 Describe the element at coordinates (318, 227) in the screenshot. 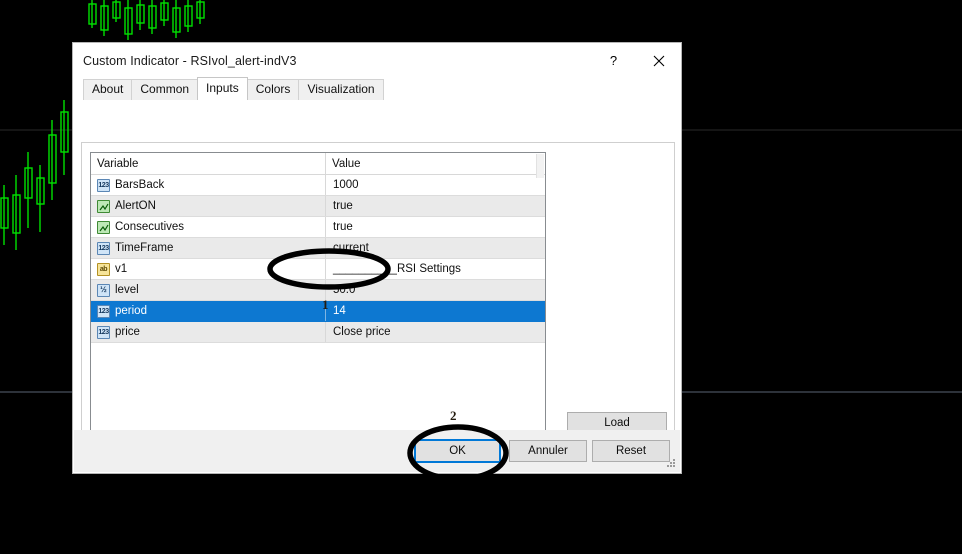

I see `table-row: Consecutives true` at that location.